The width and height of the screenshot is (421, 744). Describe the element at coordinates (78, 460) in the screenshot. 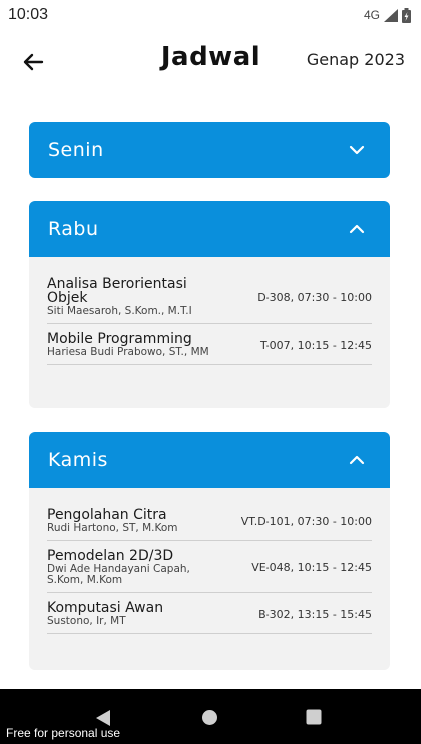

I see `day-label: Kamis` at that location.